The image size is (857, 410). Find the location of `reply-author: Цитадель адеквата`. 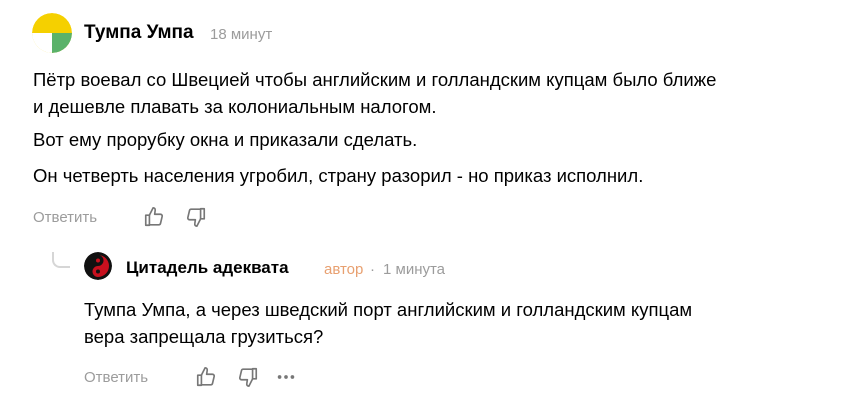

reply-author: Цитадель адеквата is located at coordinates (207, 268).